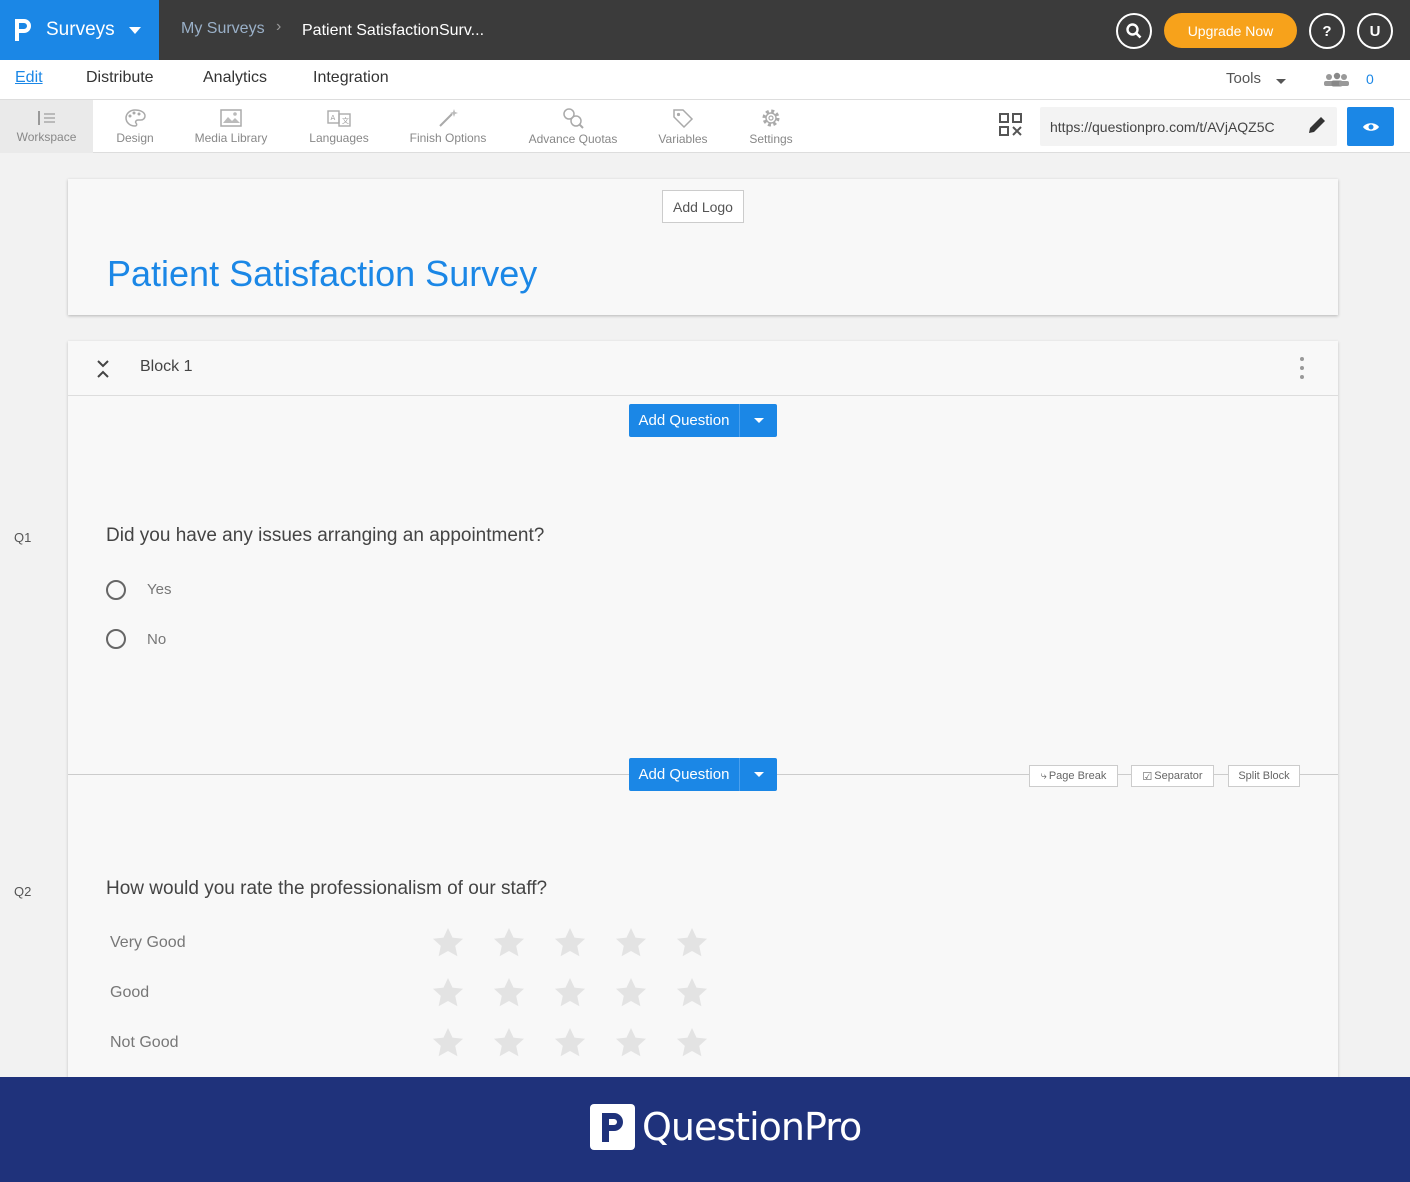 This screenshot has width=1410, height=1182. What do you see at coordinates (448, 126) in the screenshot?
I see `tool-finish-options: Finish Options` at bounding box center [448, 126].